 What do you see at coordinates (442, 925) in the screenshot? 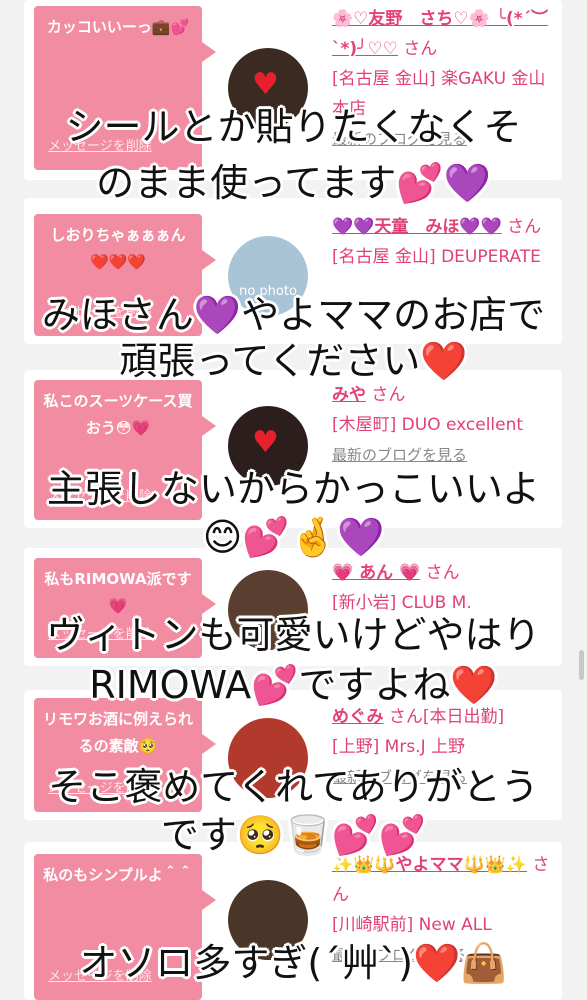
I see `shop-link: [川崎駅前] New ALL` at bounding box center [442, 925].